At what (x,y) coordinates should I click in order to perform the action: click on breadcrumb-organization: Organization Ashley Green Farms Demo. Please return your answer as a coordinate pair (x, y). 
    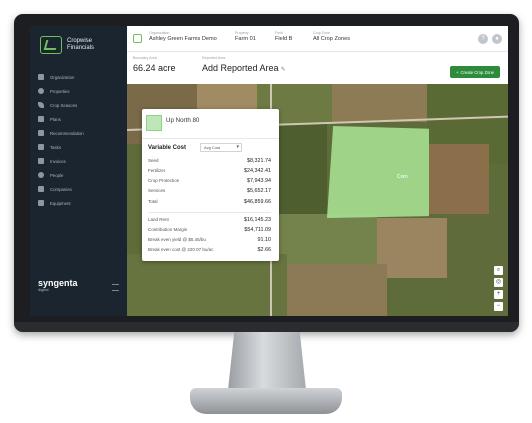
    Looking at the image, I should click on (183, 36).